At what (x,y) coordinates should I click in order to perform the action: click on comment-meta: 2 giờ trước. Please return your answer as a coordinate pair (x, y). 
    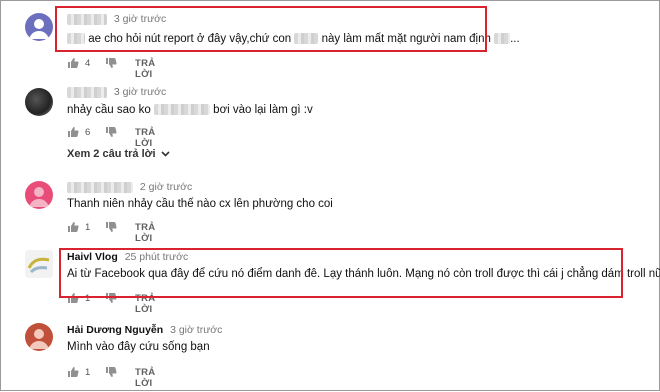
    Looking at the image, I should click on (129, 187).